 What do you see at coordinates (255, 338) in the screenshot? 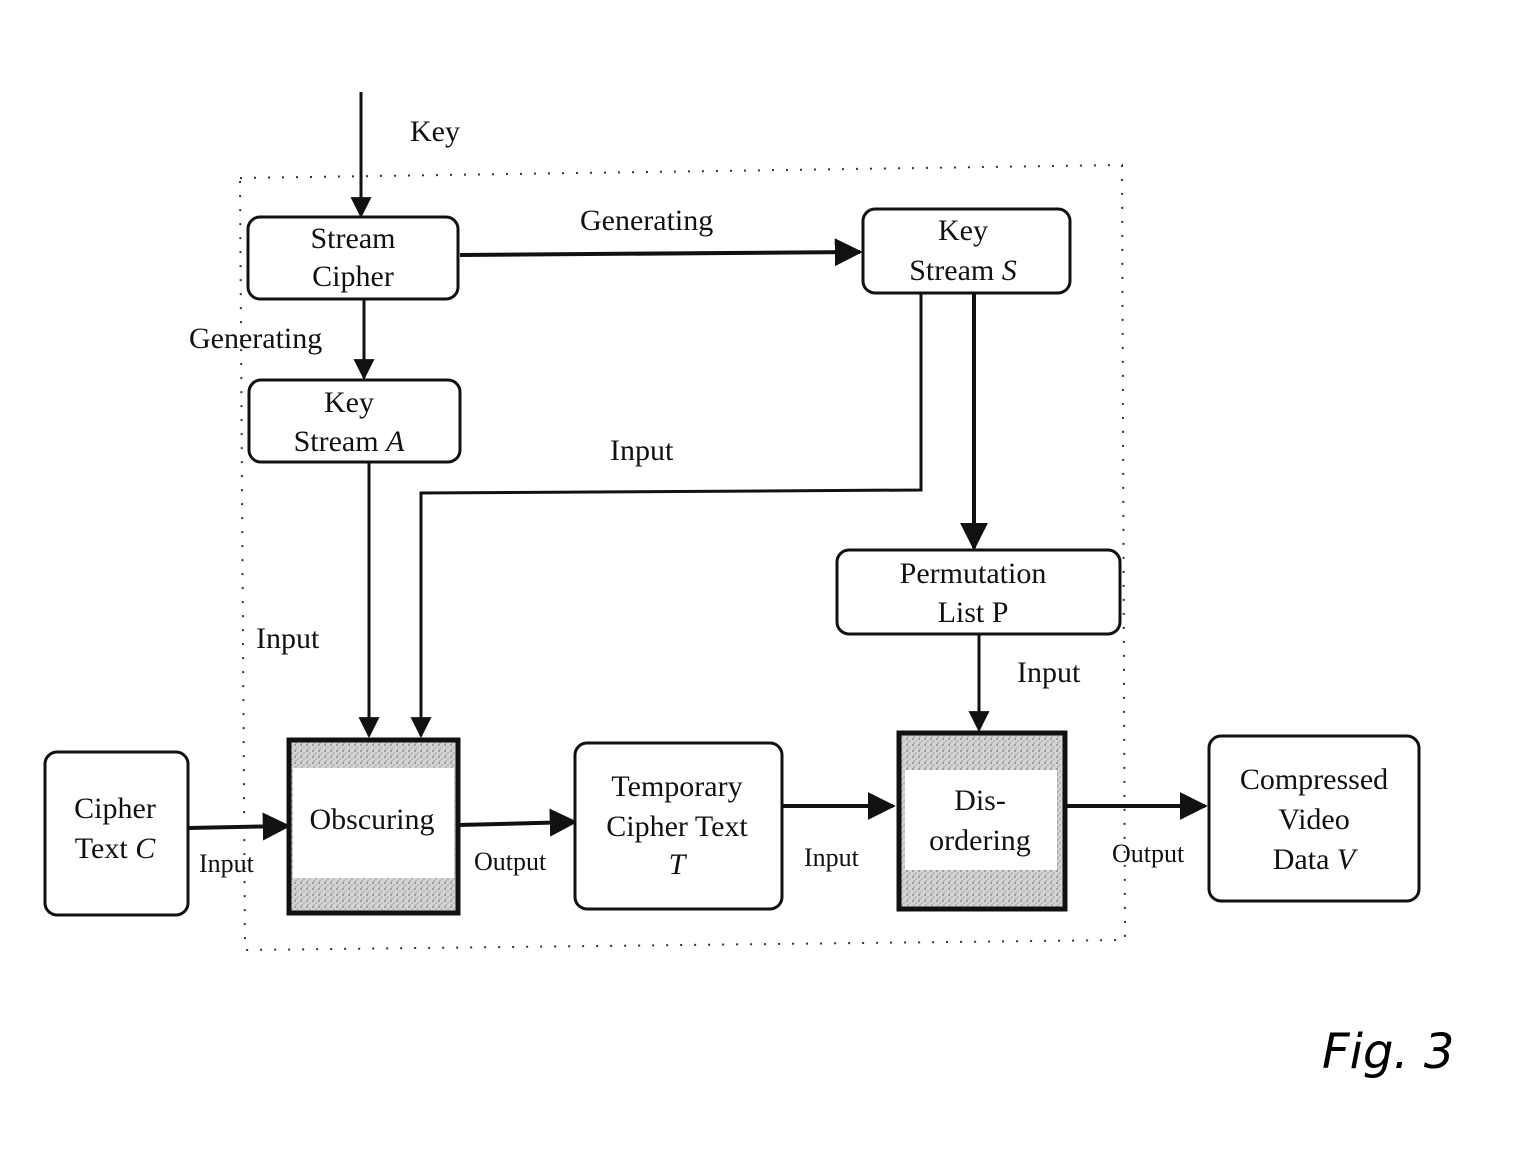
I see `edge-label-generating-left: Generating` at bounding box center [255, 338].